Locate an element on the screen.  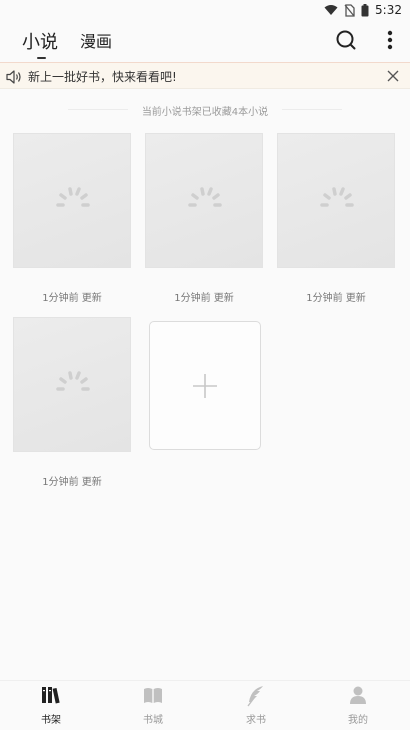
person-icon is located at coordinates (358, 696).